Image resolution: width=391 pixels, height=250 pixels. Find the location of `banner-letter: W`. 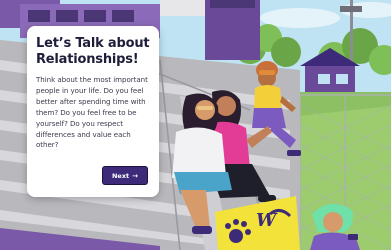

banner-letter: W is located at coordinates (267, 220).